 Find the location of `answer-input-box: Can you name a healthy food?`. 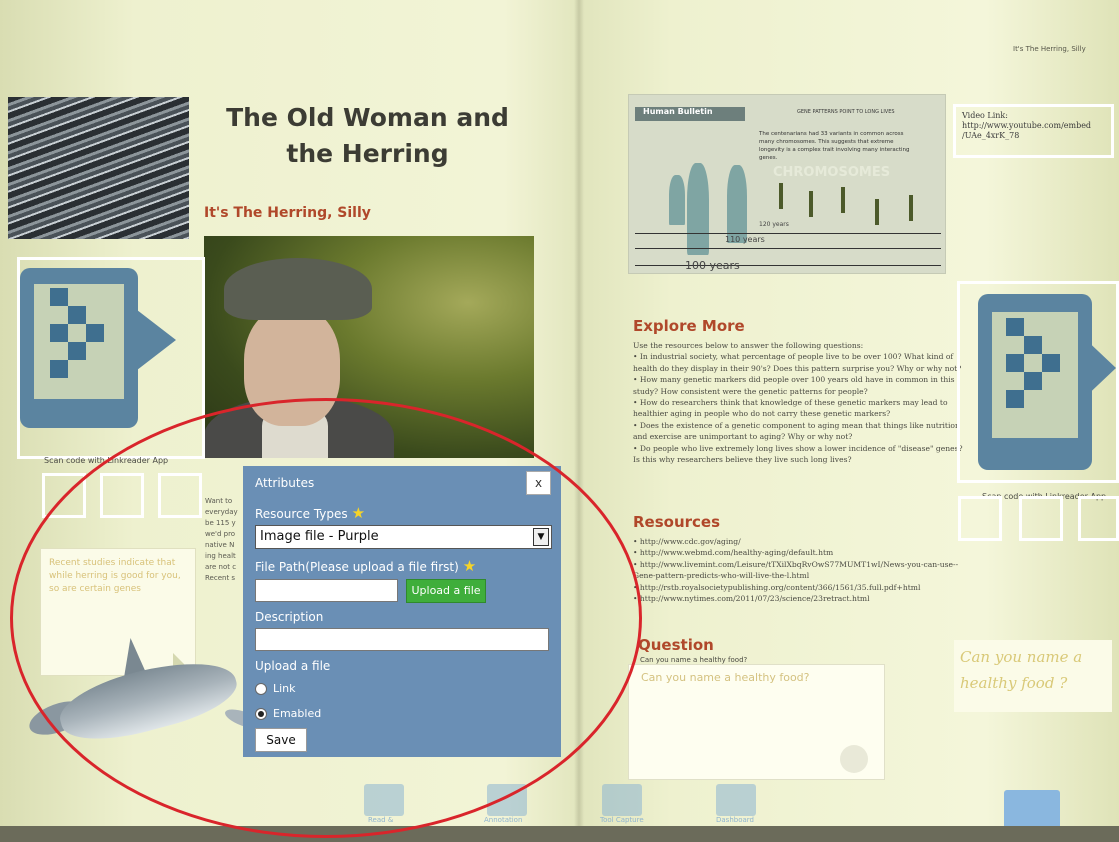

answer-input-box: Can you name a healthy food? is located at coordinates (756, 722).